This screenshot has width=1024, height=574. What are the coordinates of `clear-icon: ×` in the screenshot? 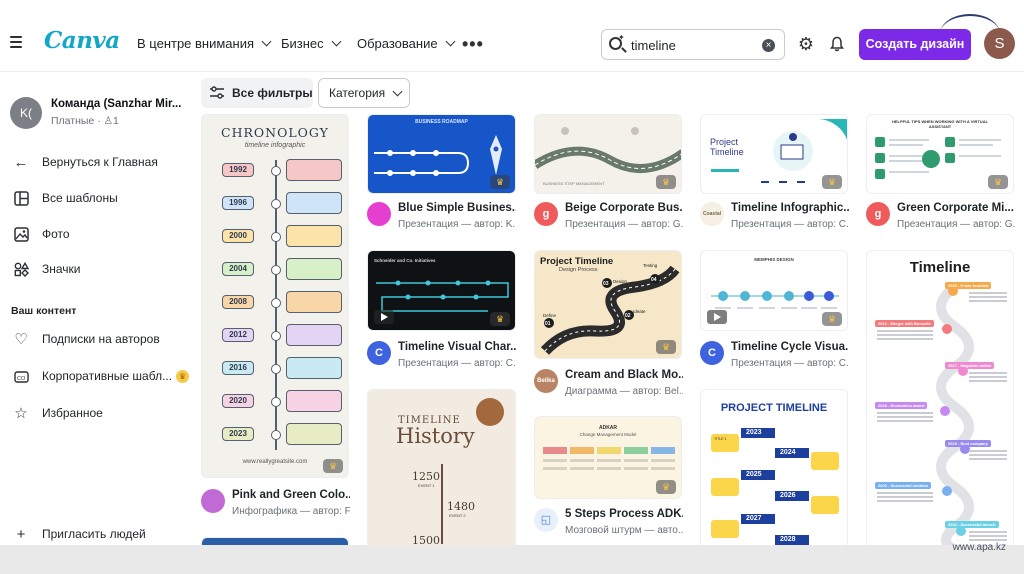 It's located at (768, 45).